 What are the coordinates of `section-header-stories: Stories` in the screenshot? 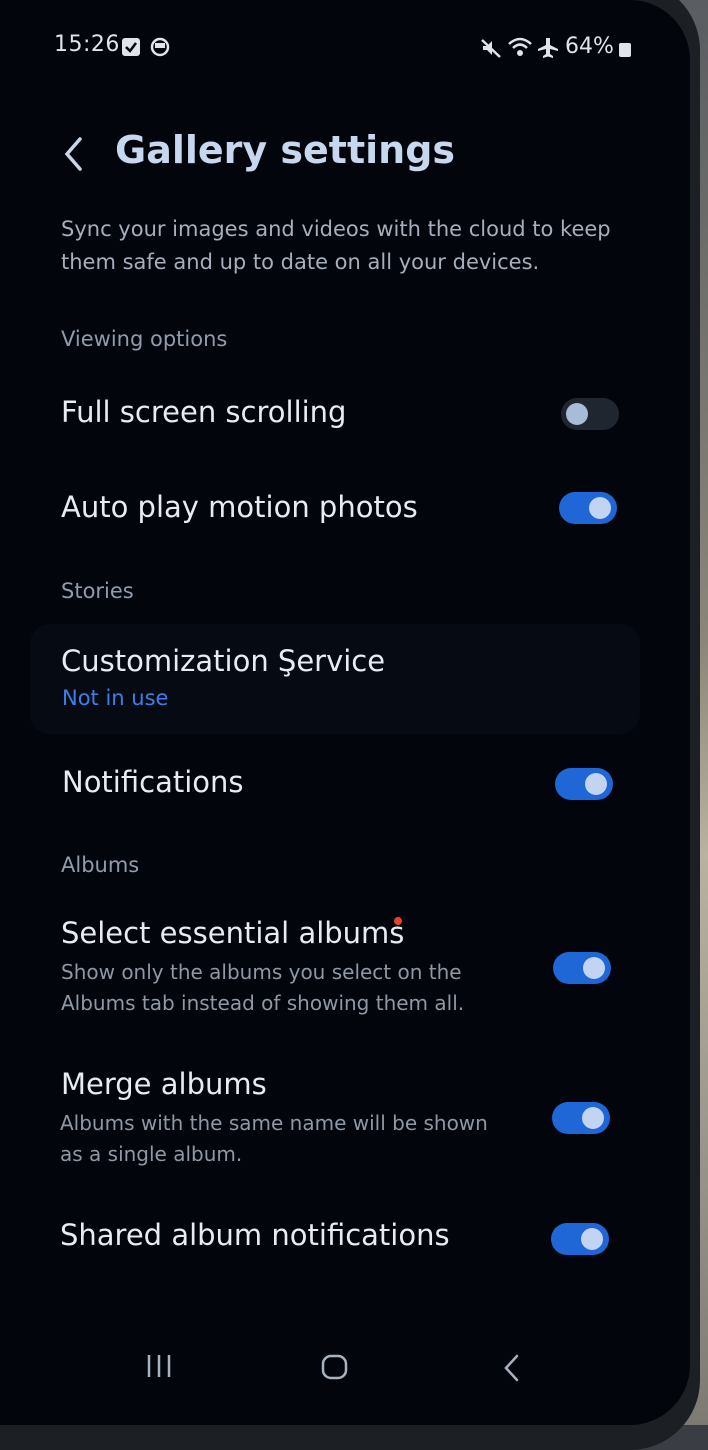 It's located at (97, 591).